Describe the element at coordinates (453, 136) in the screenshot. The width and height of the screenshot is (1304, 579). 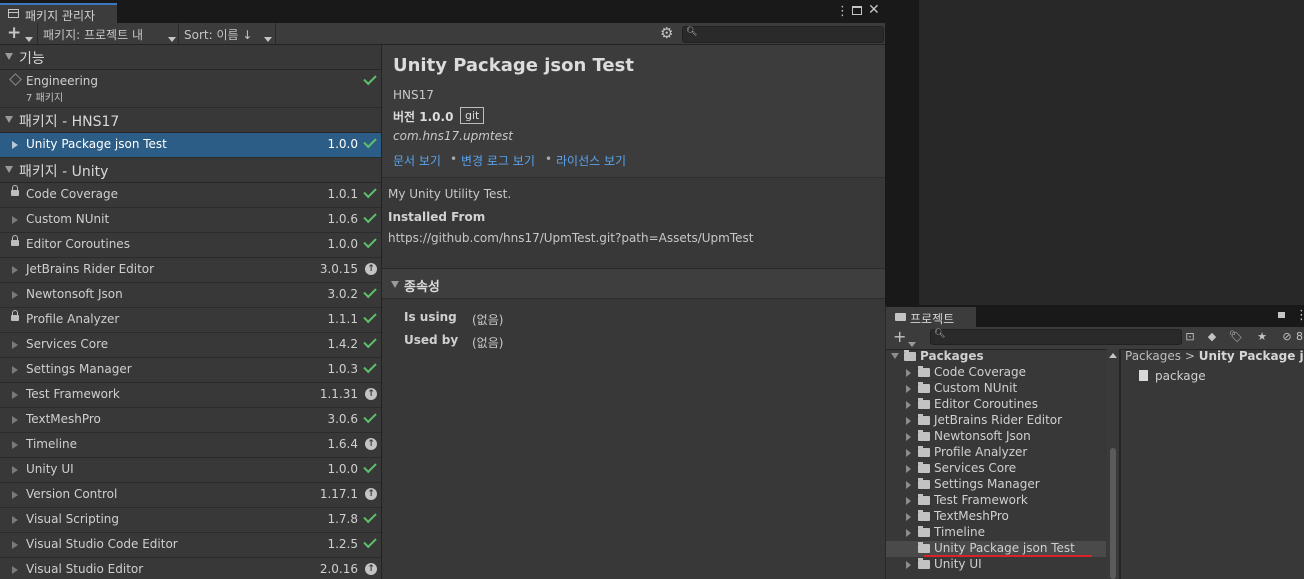
I see `package-id: com.hns17.upmtest` at that location.